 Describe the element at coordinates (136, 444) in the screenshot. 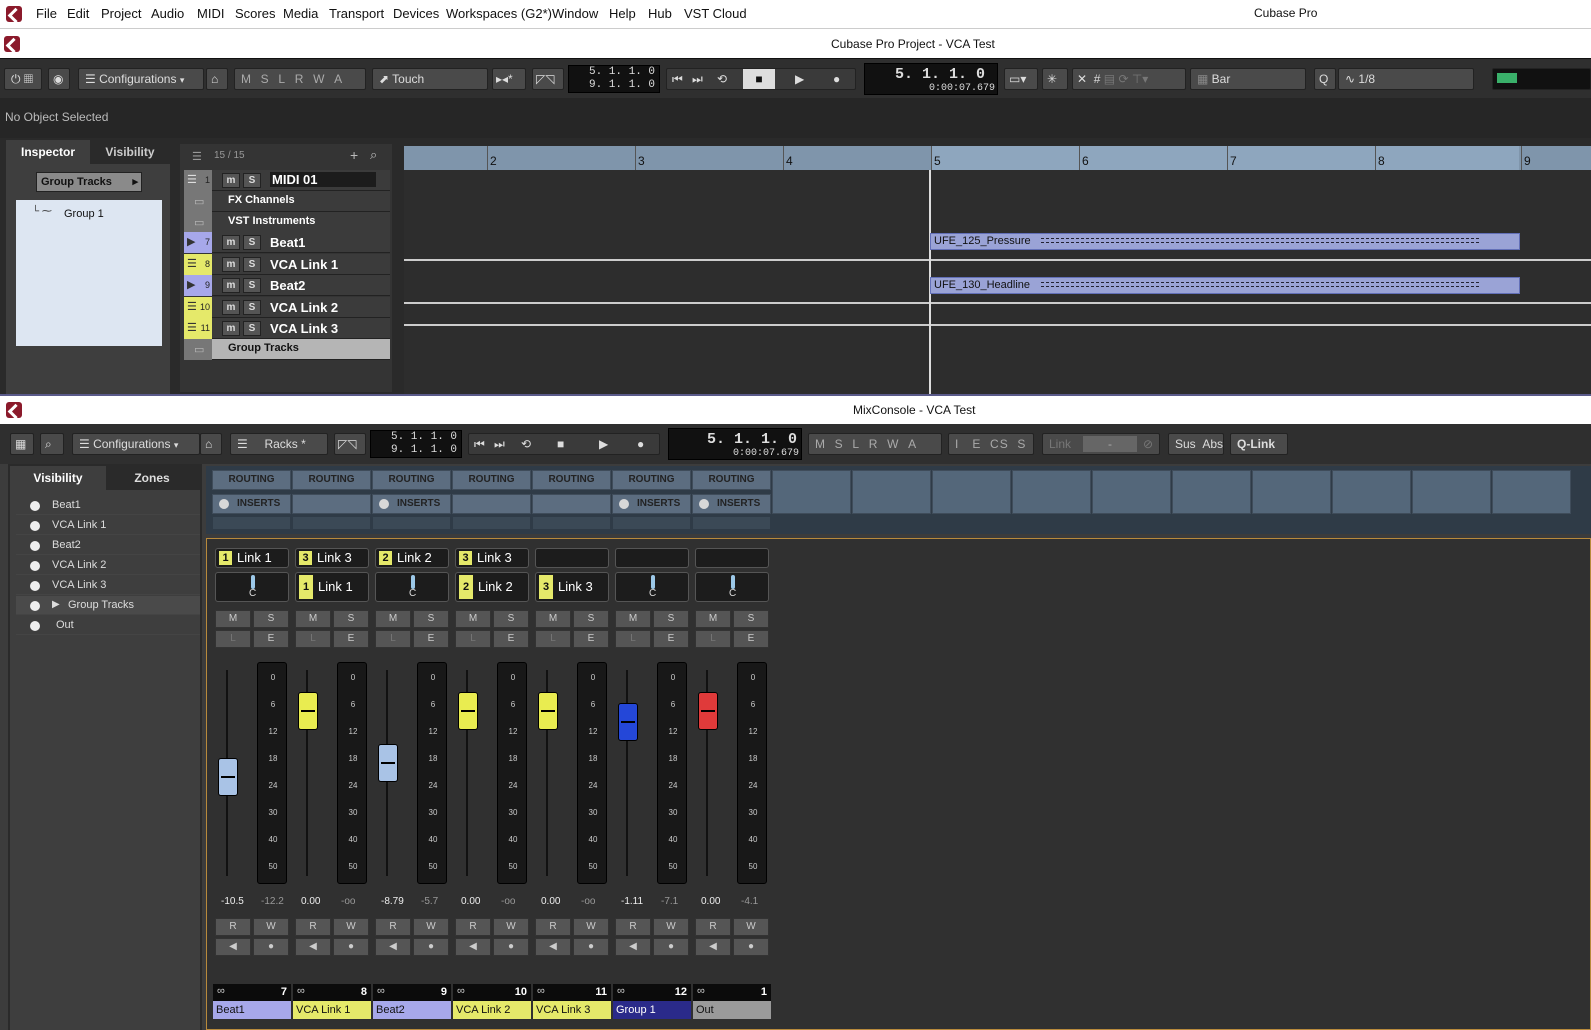

I see `mix-configurations-dropdown: ☰ Configurations ▾` at that location.